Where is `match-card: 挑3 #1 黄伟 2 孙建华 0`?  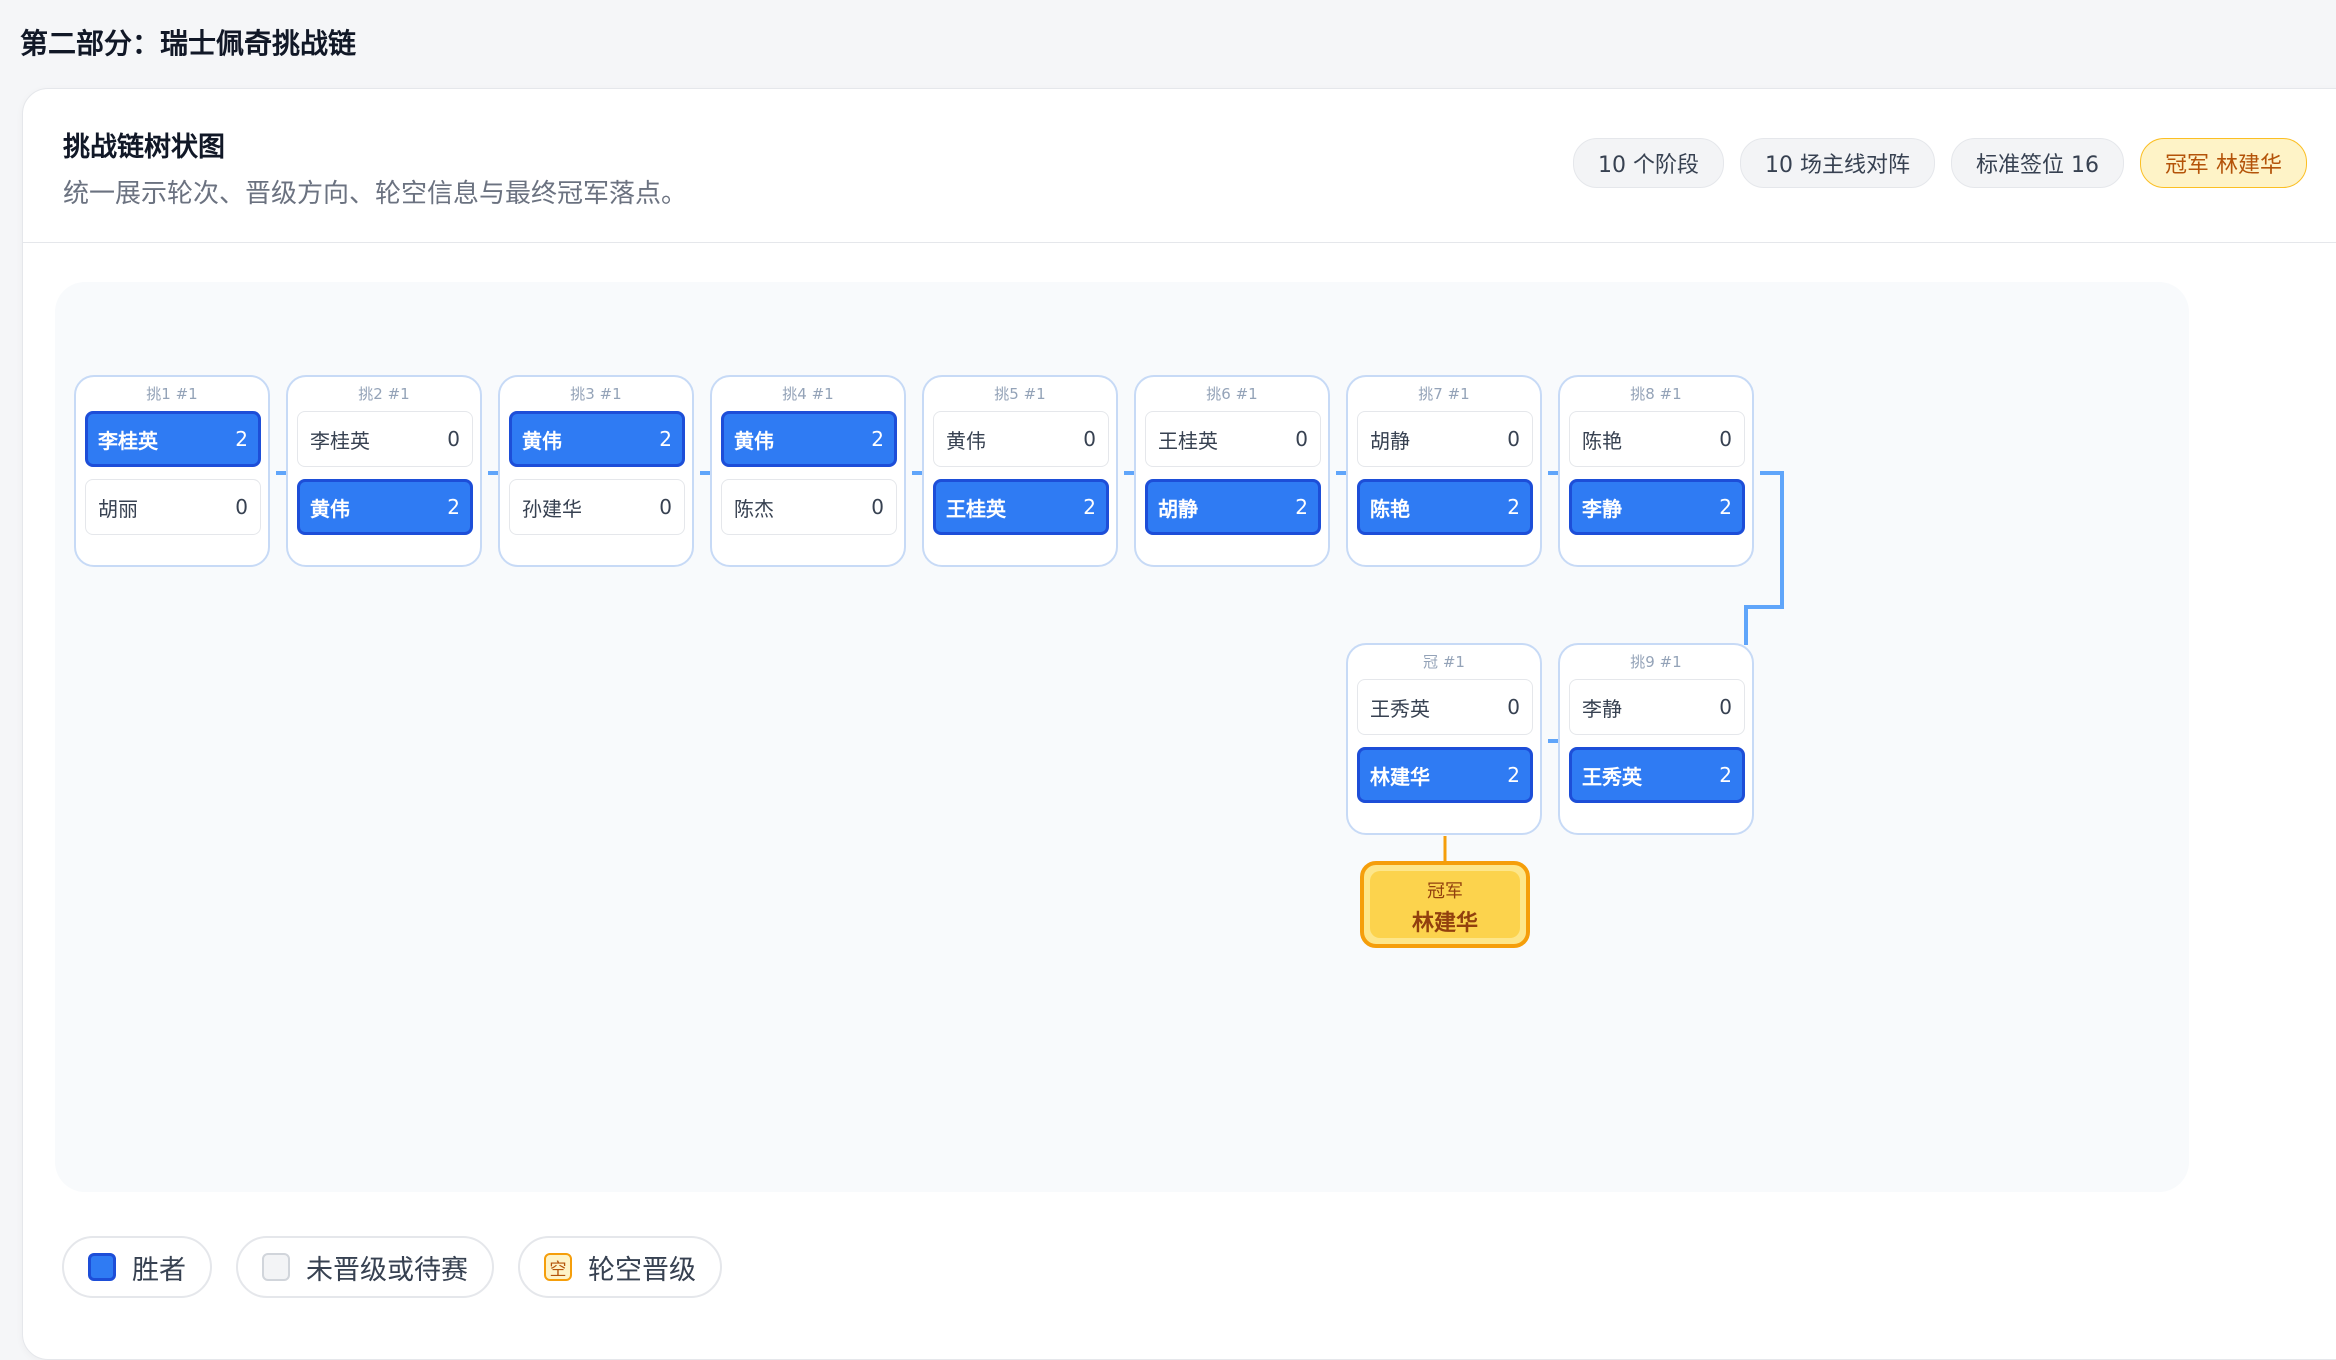 match-card: 挑3 #1 黄伟 2 孙建华 0 is located at coordinates (596, 471).